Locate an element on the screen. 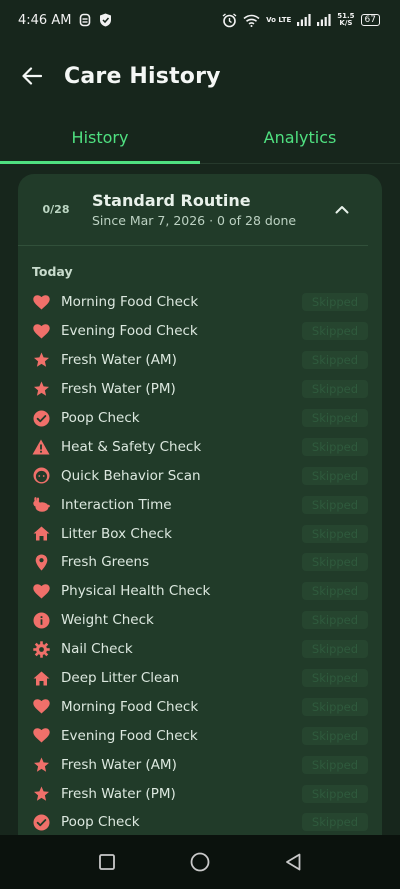 The height and width of the screenshot is (889, 400). circle-icon is located at coordinates (200, 862).